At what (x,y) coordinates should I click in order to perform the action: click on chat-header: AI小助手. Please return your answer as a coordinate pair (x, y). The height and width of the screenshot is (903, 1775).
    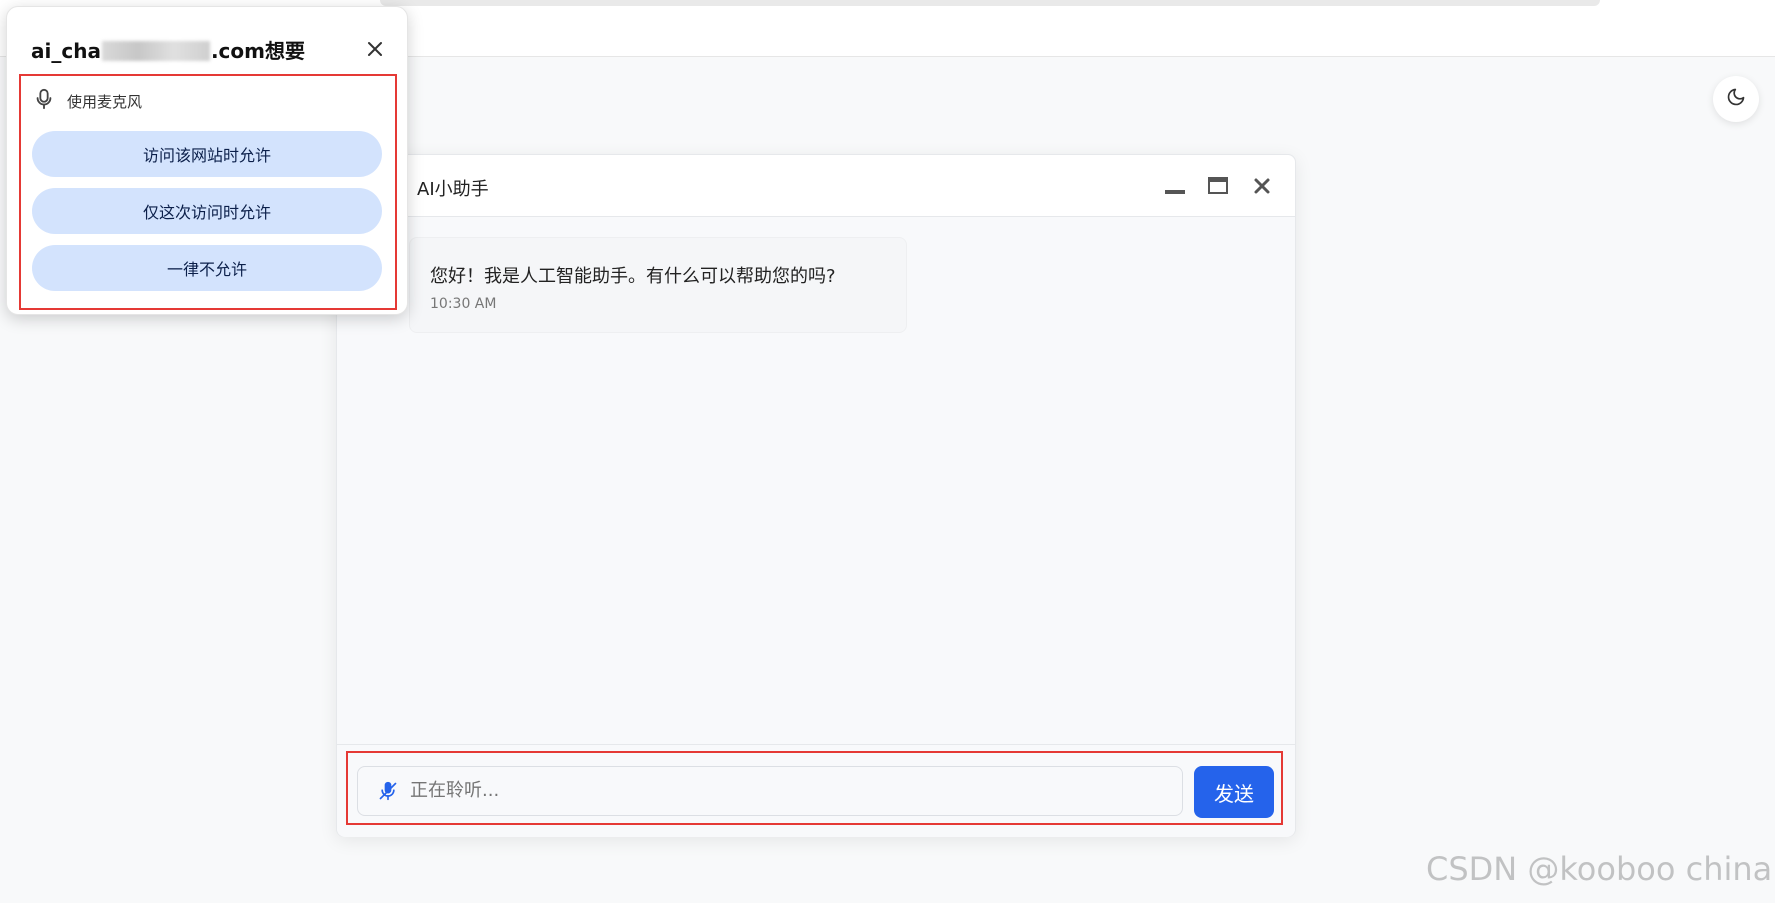
    Looking at the image, I should click on (816, 186).